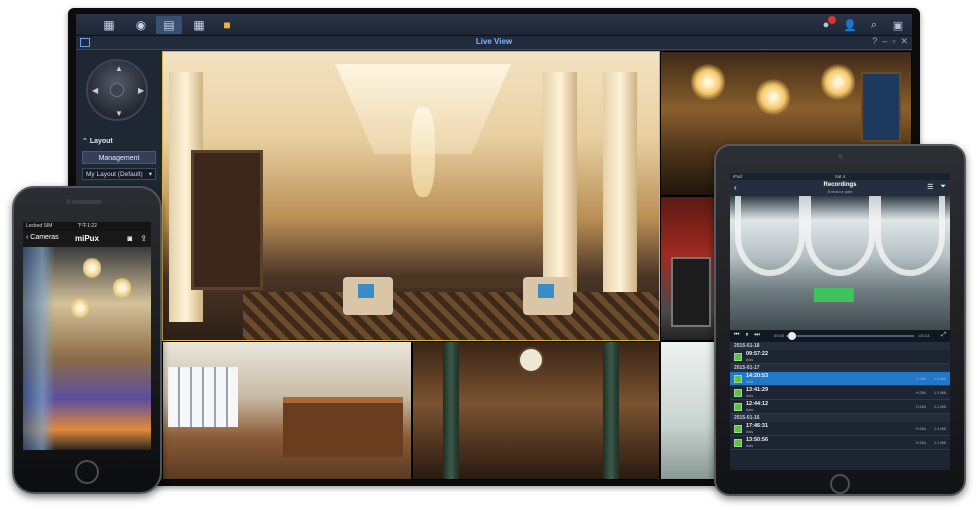 The height and width of the screenshot is (510, 980). What do you see at coordinates (840, 357) in the screenshot?
I see `recording-row: 09:57:22 Axis` at bounding box center [840, 357].